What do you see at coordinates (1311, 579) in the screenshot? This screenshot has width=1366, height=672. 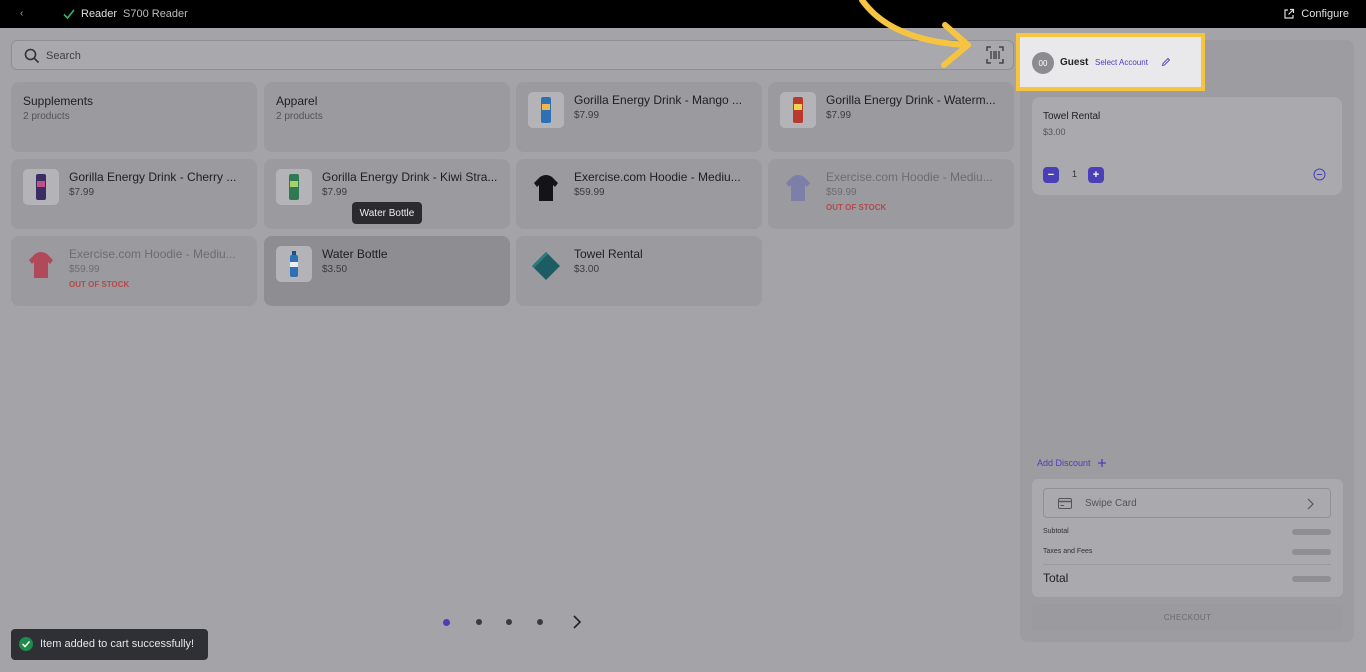 I see `total-value-placeholder` at bounding box center [1311, 579].